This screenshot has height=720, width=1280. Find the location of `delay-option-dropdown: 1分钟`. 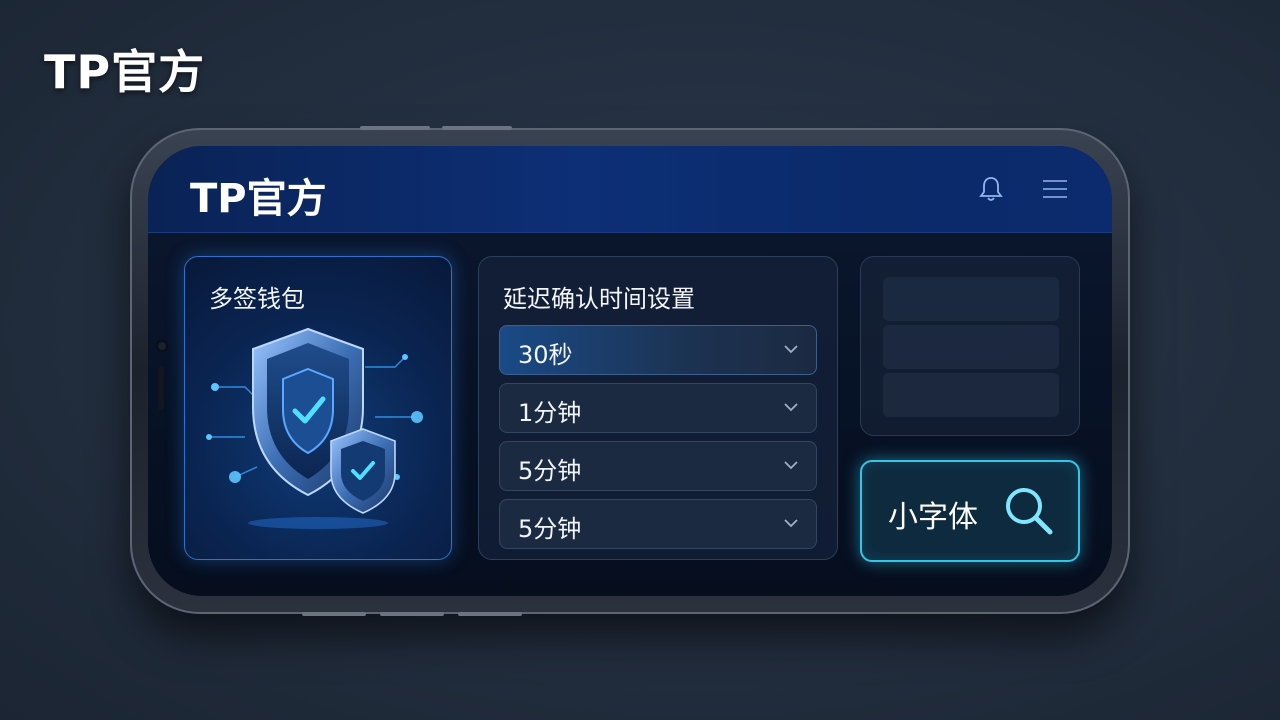

delay-option-dropdown: 1分钟 is located at coordinates (658, 408).